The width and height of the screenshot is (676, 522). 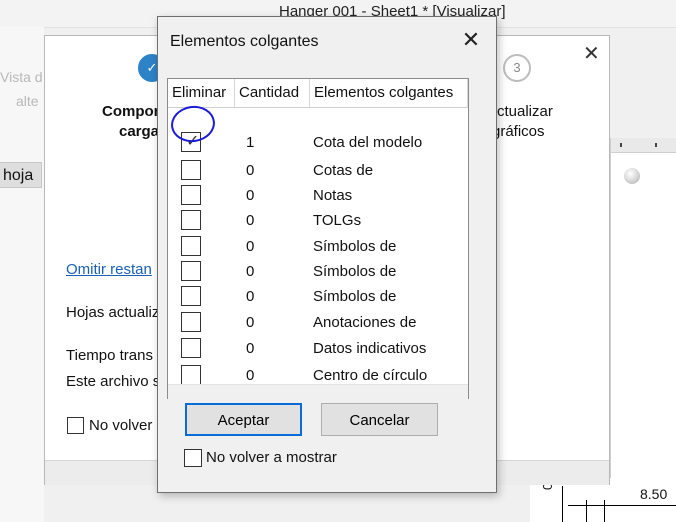 I want to click on sheet-tab: hoja, so click(x=21, y=175).